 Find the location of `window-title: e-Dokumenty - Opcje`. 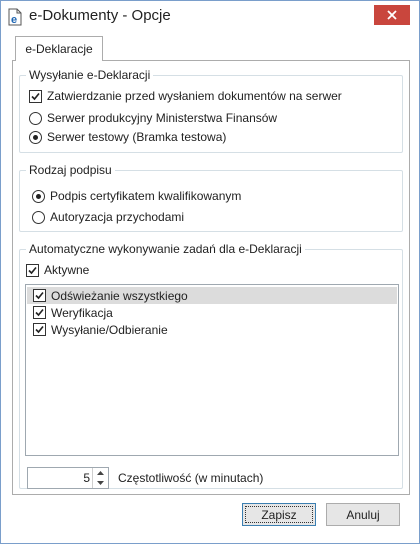

window-title: e-Dokumenty - Opcje is located at coordinates (100, 15).